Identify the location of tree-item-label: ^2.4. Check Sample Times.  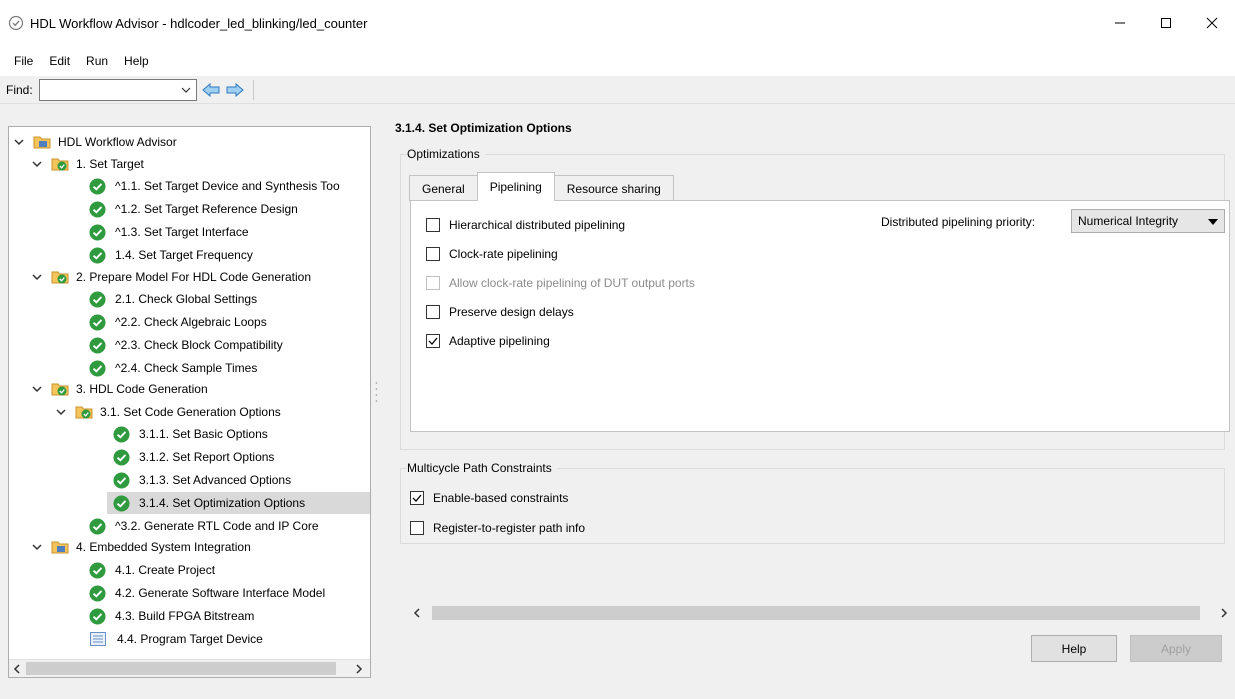
(186, 368).